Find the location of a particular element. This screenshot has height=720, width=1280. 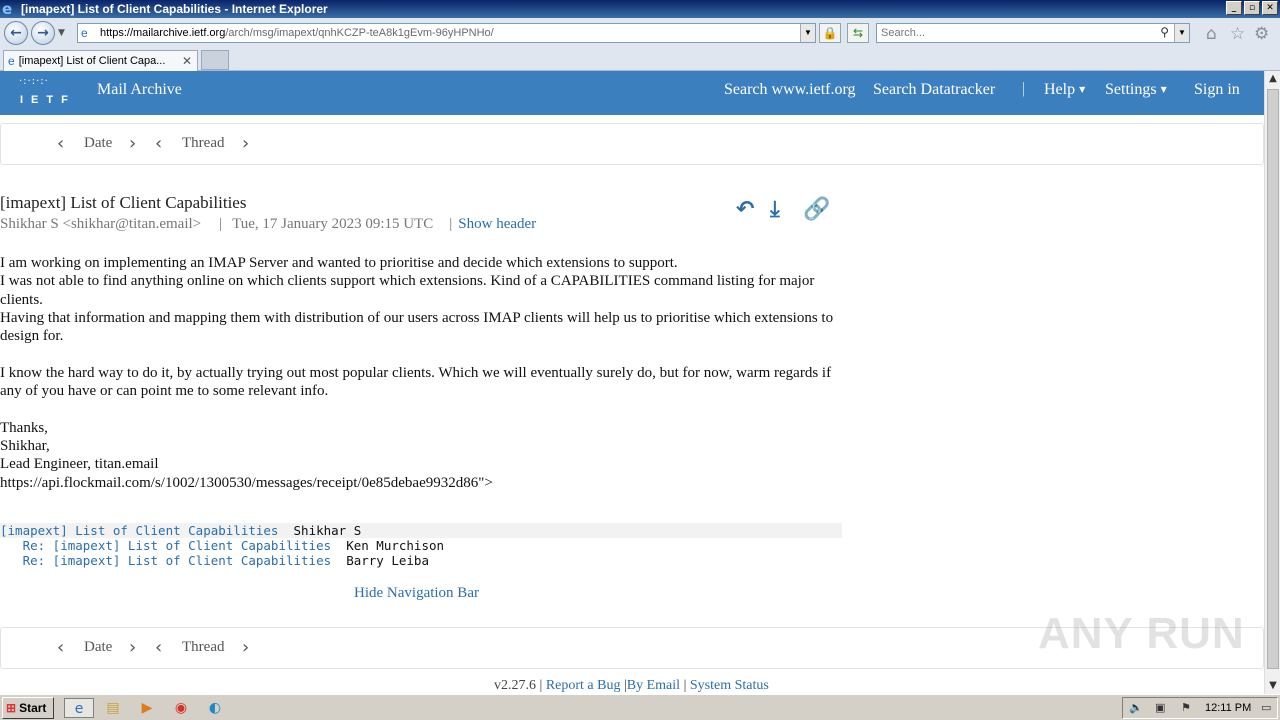

download-icon: ⤓ is located at coordinates (775, 209).